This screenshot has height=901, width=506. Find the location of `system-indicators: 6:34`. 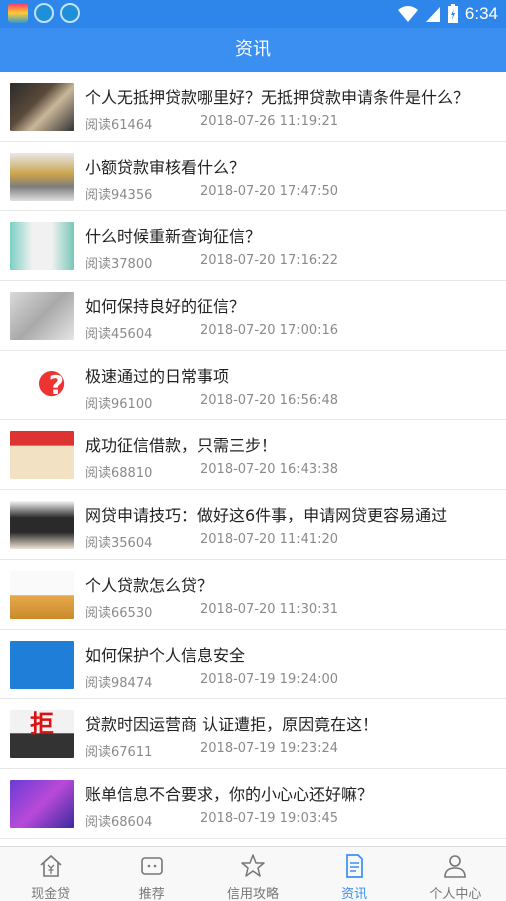

system-indicators: 6:34 is located at coordinates (447, 14).